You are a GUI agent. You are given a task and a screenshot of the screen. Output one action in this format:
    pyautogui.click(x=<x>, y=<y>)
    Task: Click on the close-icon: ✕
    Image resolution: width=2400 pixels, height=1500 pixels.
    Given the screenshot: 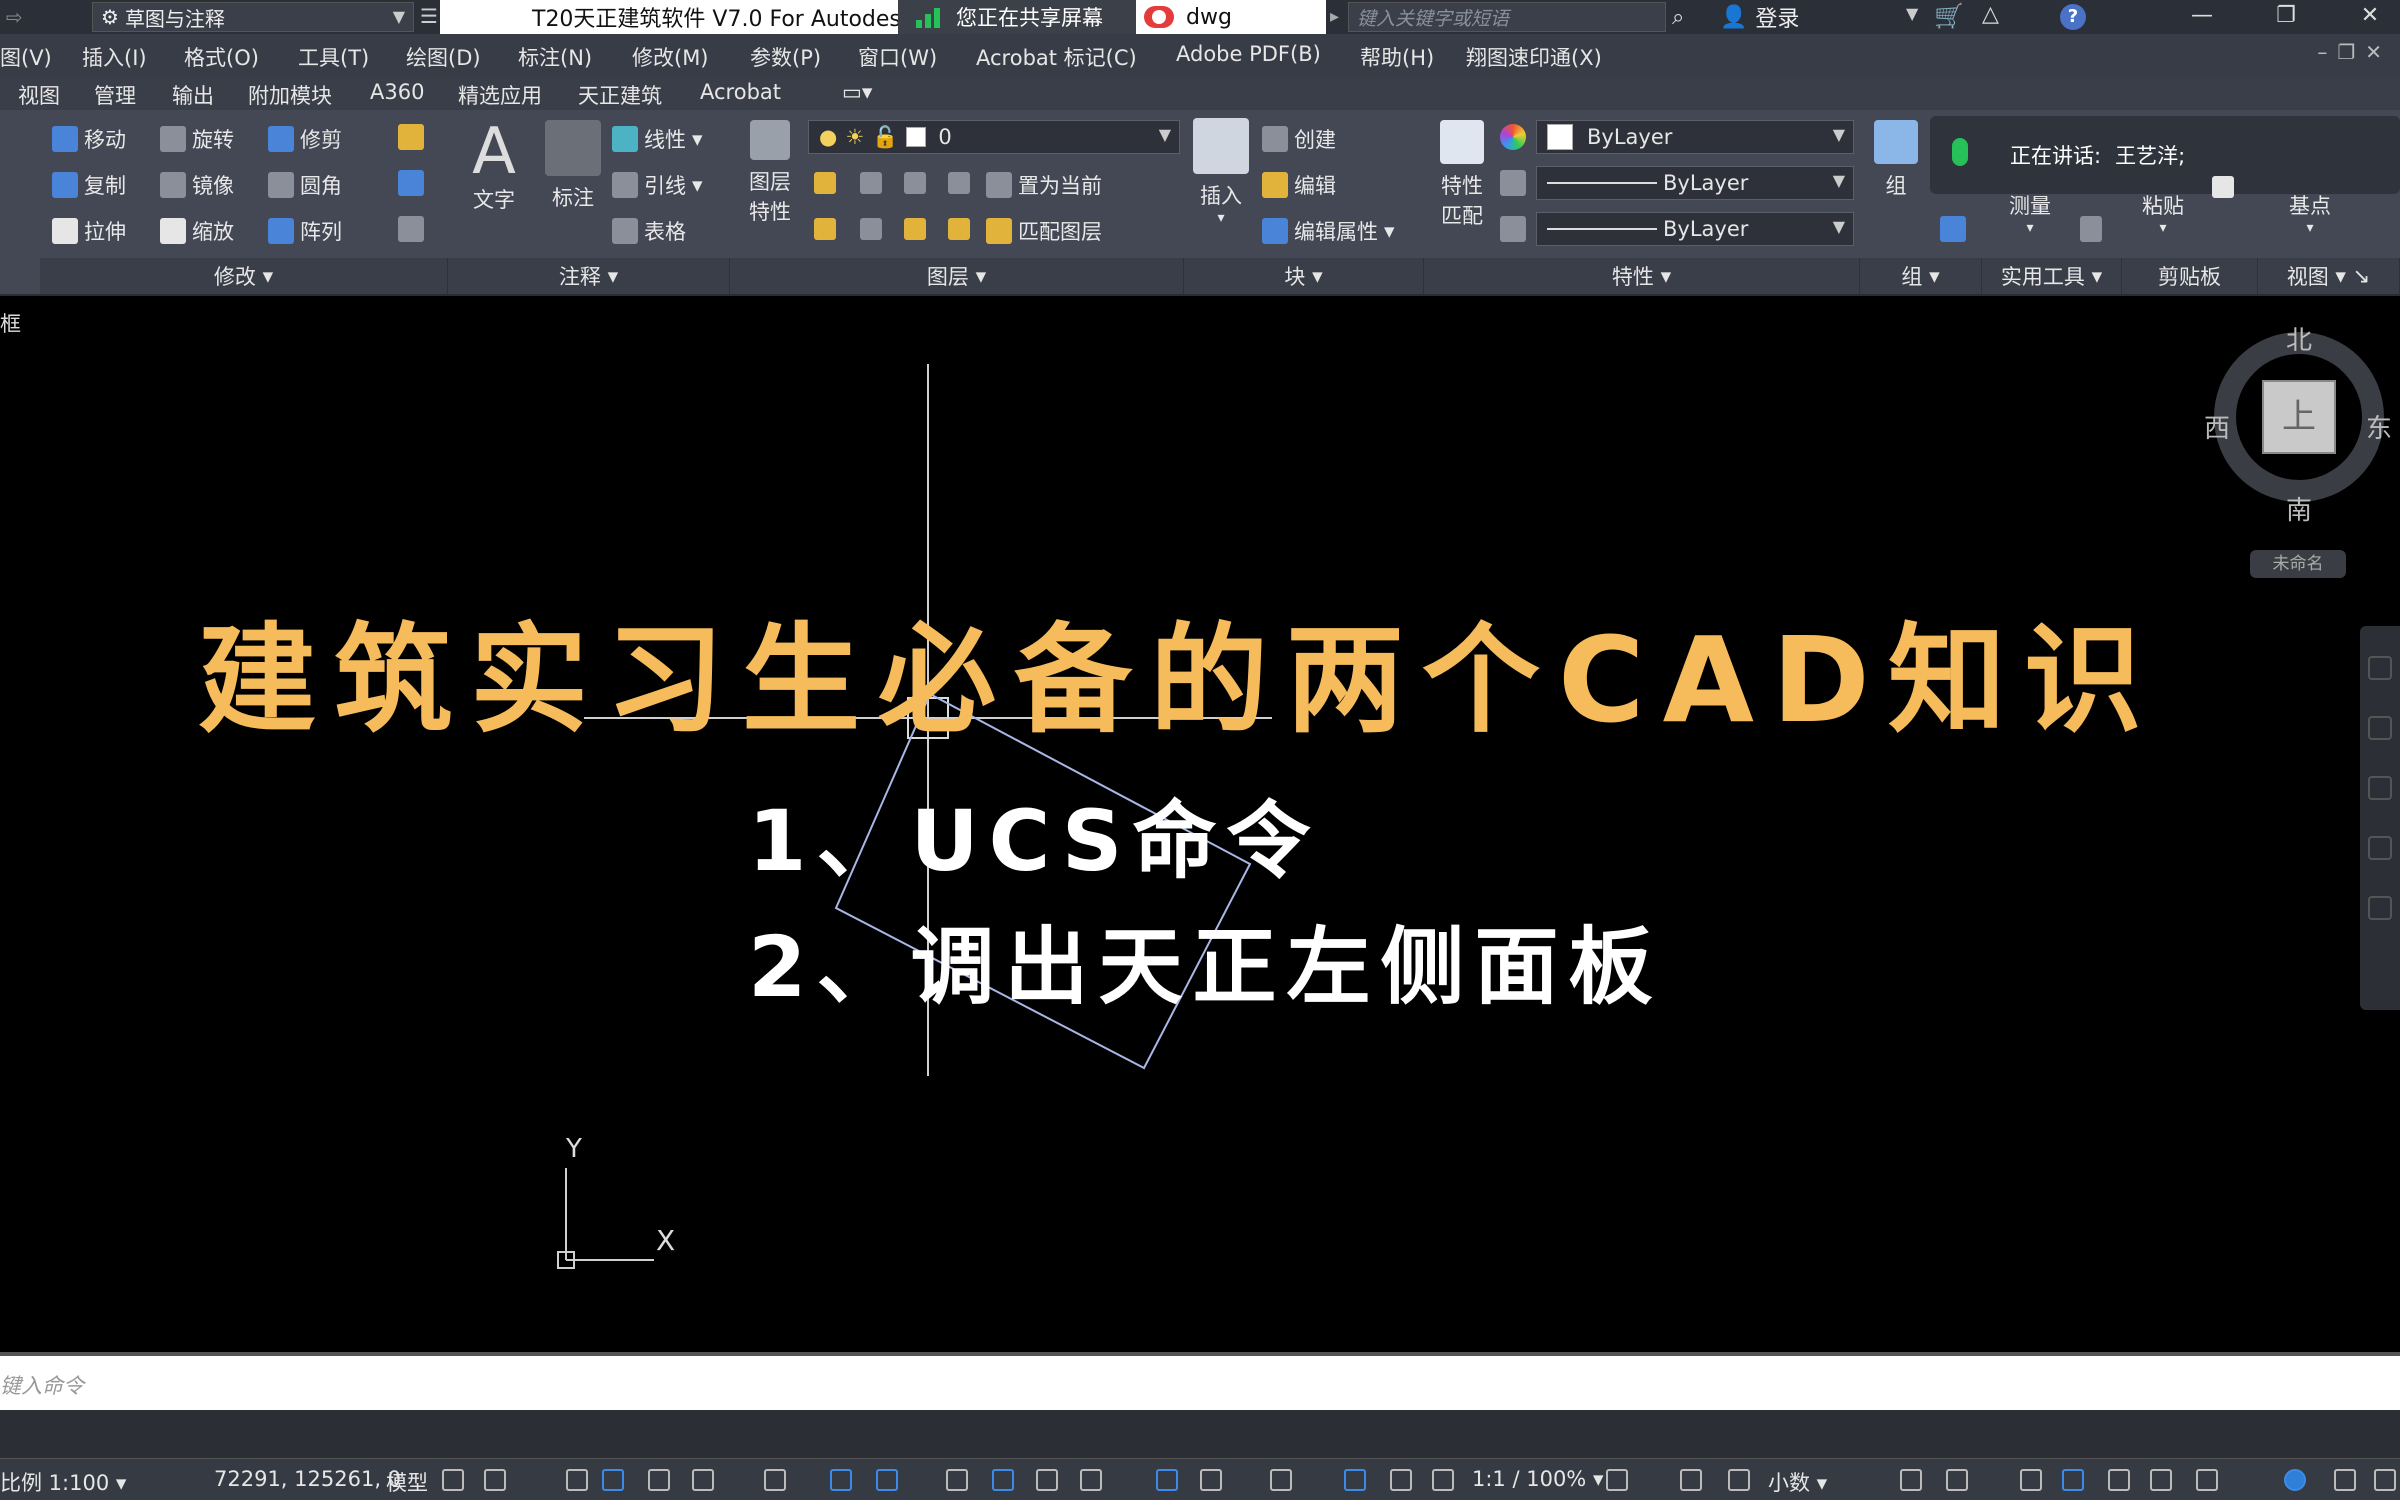 What is the action you would take?
    pyautogui.click(x=2370, y=17)
    